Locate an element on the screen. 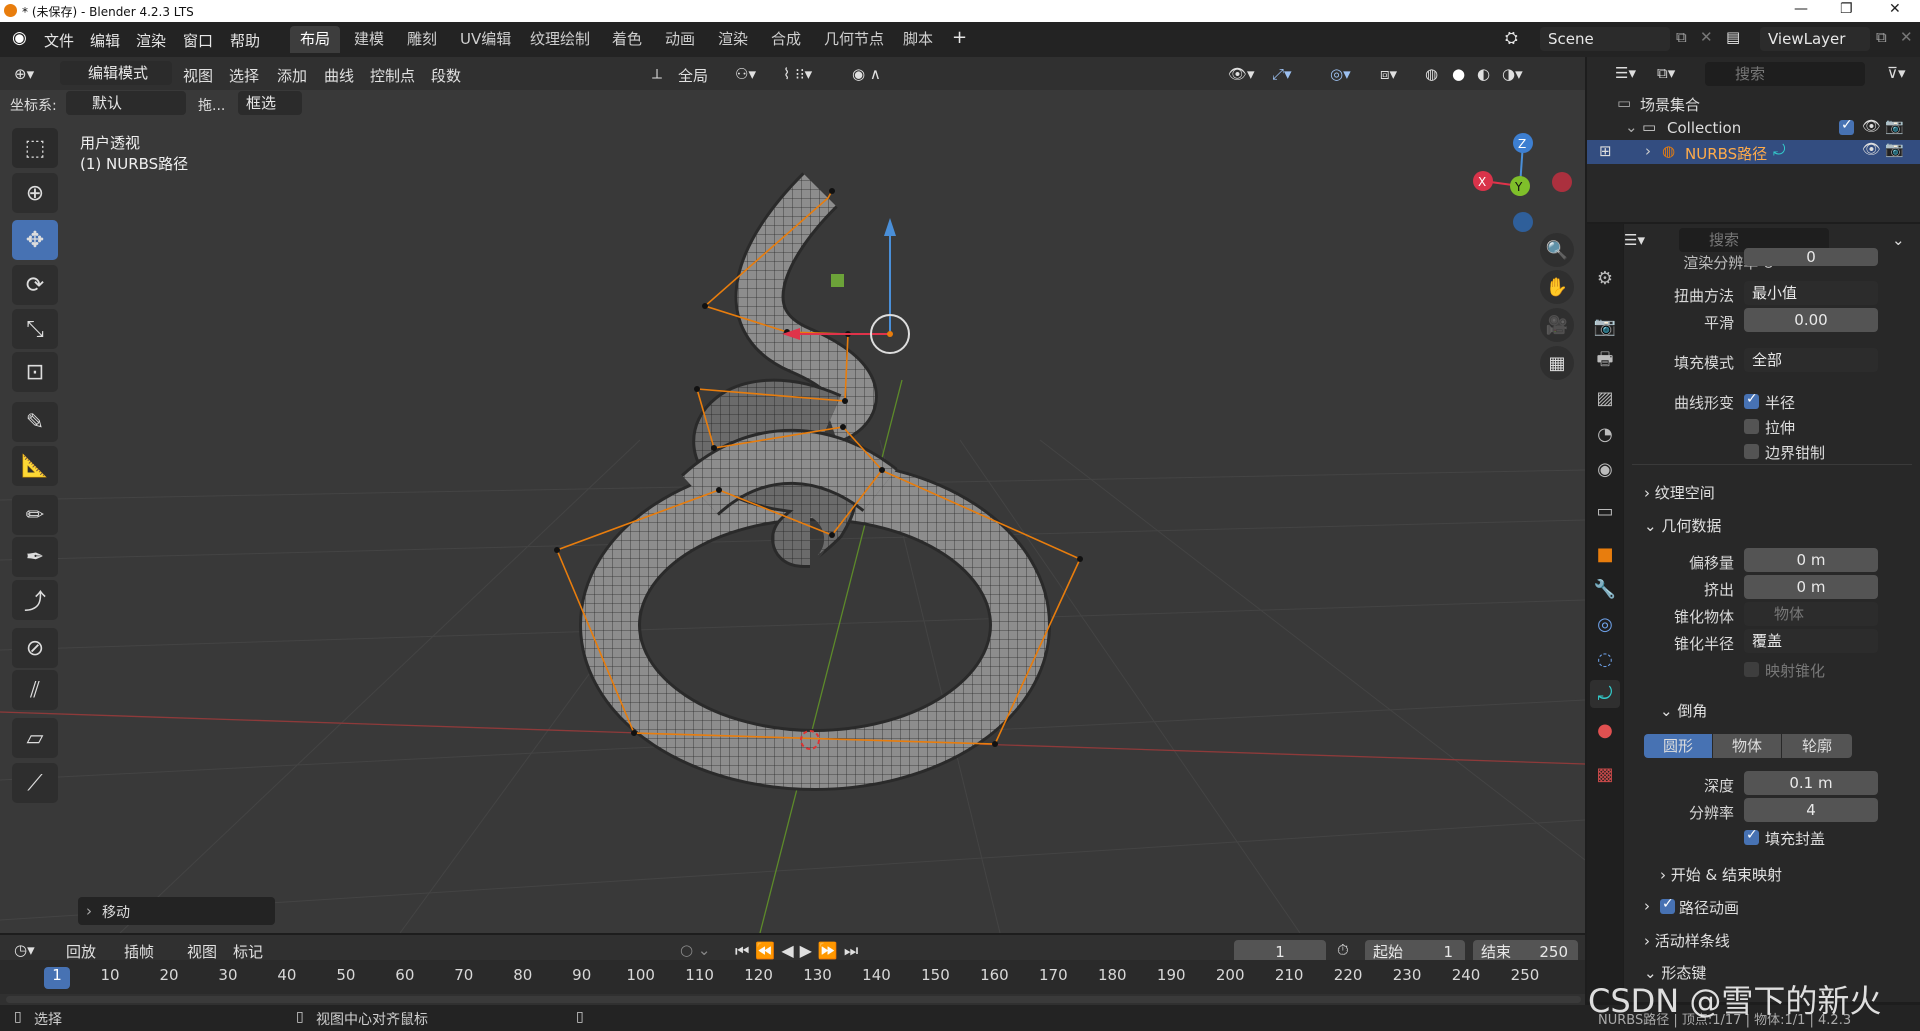 The height and width of the screenshot is (1031, 1920). particles-tab-icon: ◎ is located at coordinates (1605, 624).